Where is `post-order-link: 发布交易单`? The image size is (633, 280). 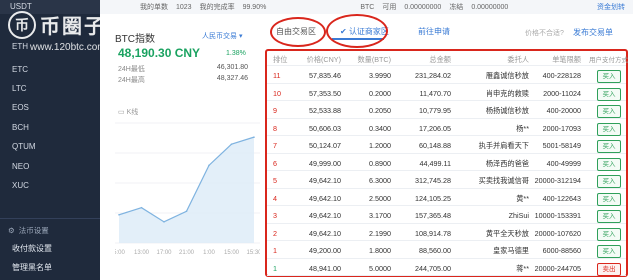 post-order-link: 发布交易单 is located at coordinates (593, 32).